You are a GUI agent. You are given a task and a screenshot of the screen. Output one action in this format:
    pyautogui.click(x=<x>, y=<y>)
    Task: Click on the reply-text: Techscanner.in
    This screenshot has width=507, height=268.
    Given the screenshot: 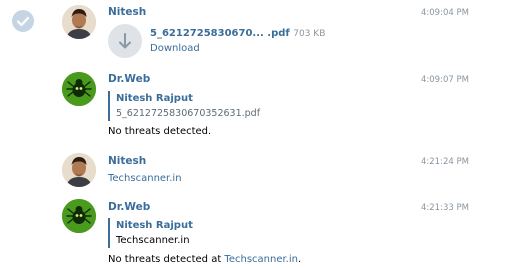 What is the action you would take?
    pyautogui.click(x=153, y=240)
    